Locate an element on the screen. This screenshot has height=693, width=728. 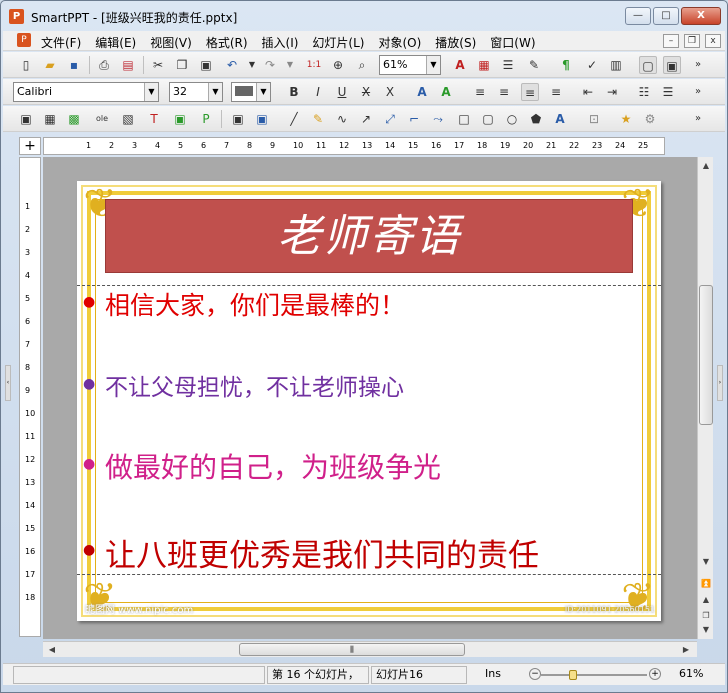
shapes-icon: ⬟ is located at coordinates (536, 119).